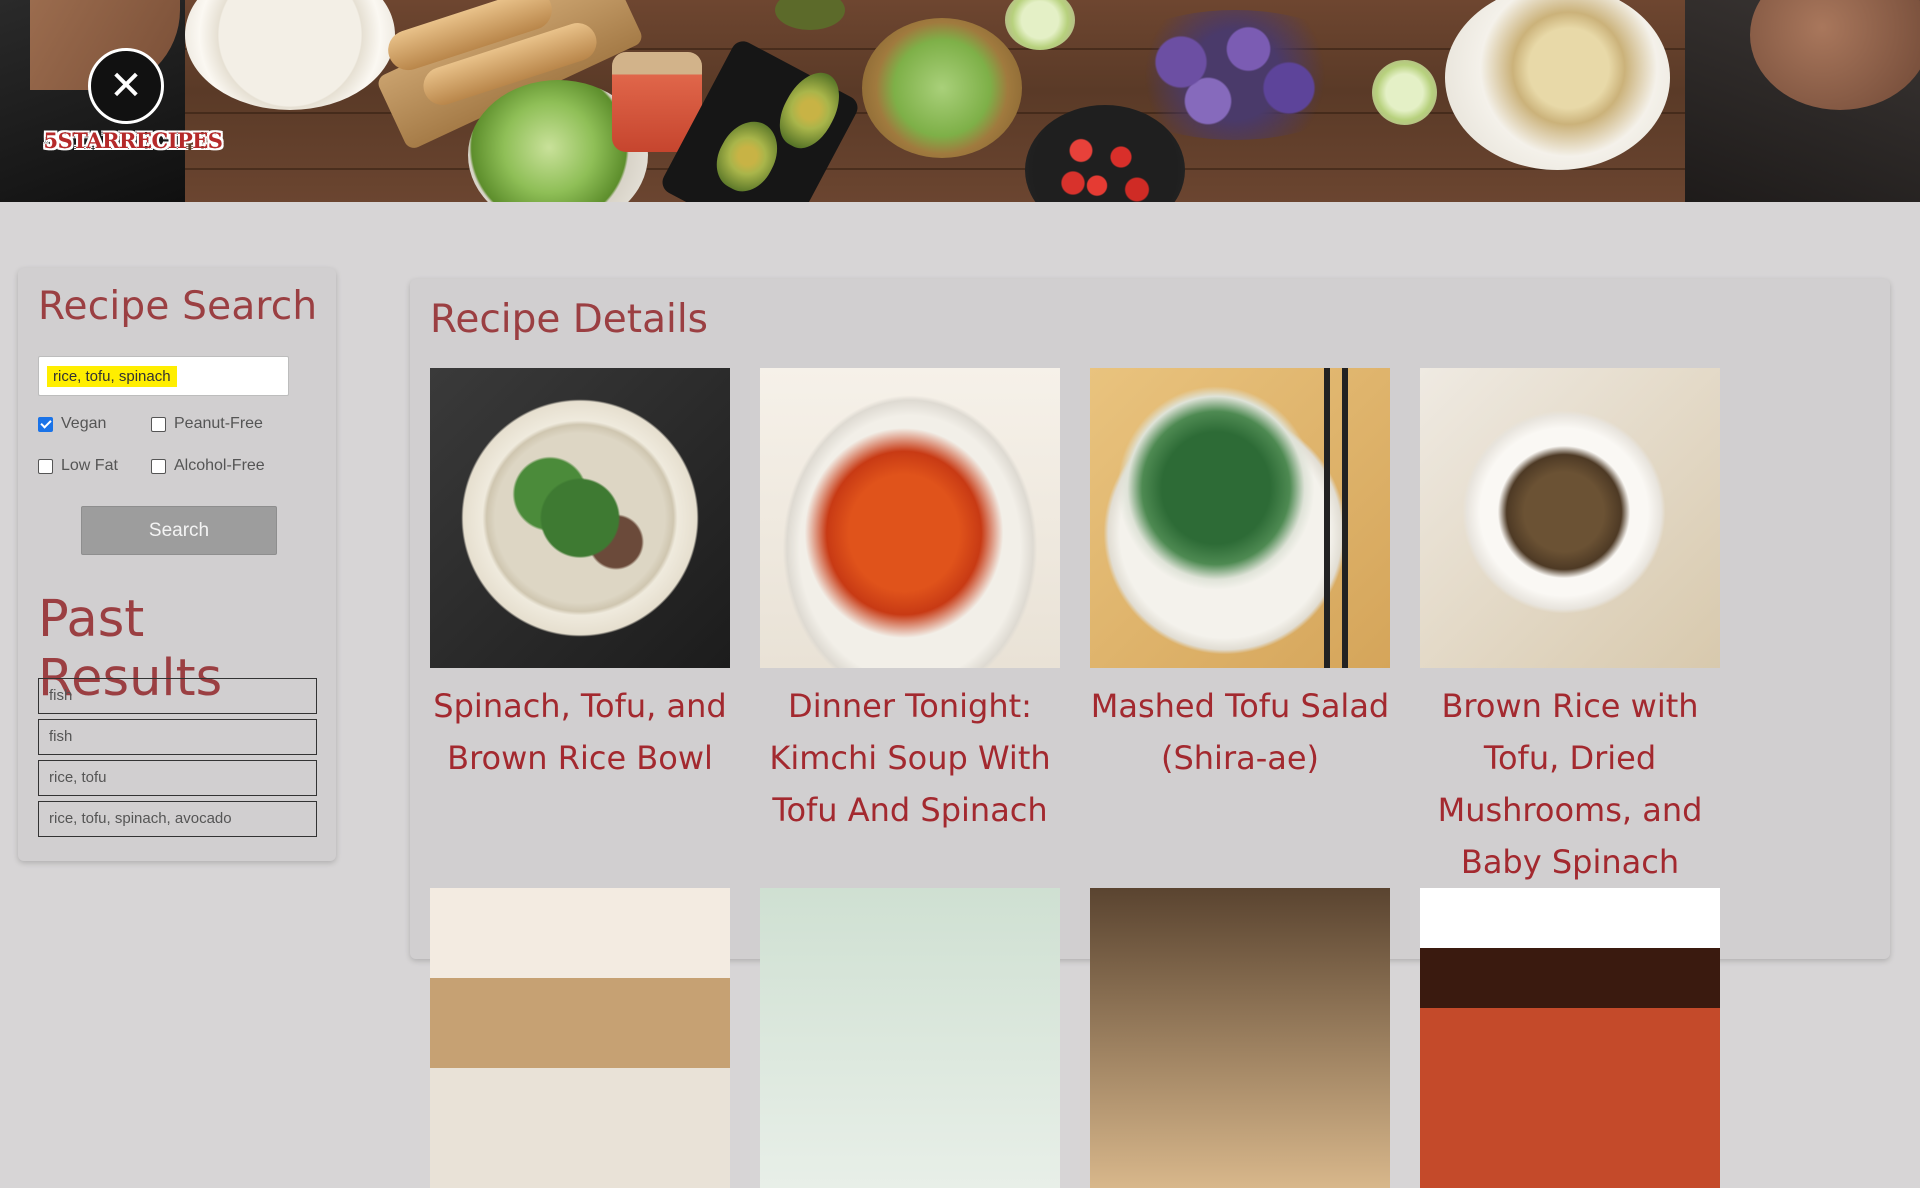  I want to click on site-logo: ✕ 5STARRECIPES, so click(133, 103).